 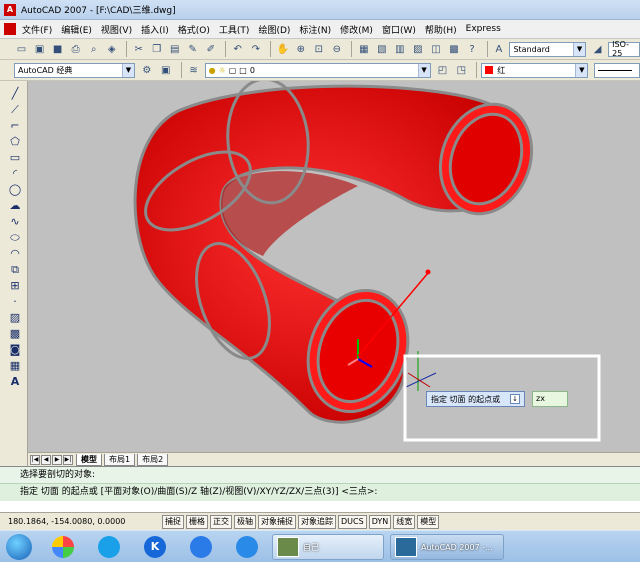 What do you see at coordinates (156, 49) in the screenshot?
I see `copy-icon: ❐` at bounding box center [156, 49].